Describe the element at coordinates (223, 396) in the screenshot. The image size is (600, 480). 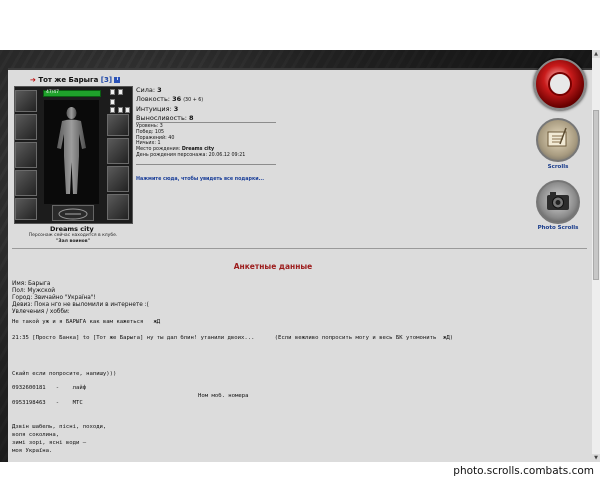
I see `phone-caption: Ном моб. номера` at that location.